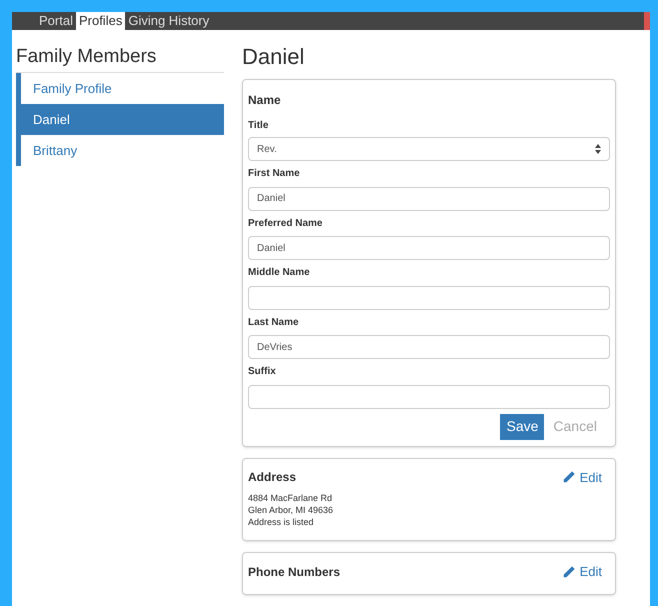 This screenshot has height=606, width=658. I want to click on field-label: Middle Name, so click(279, 273).